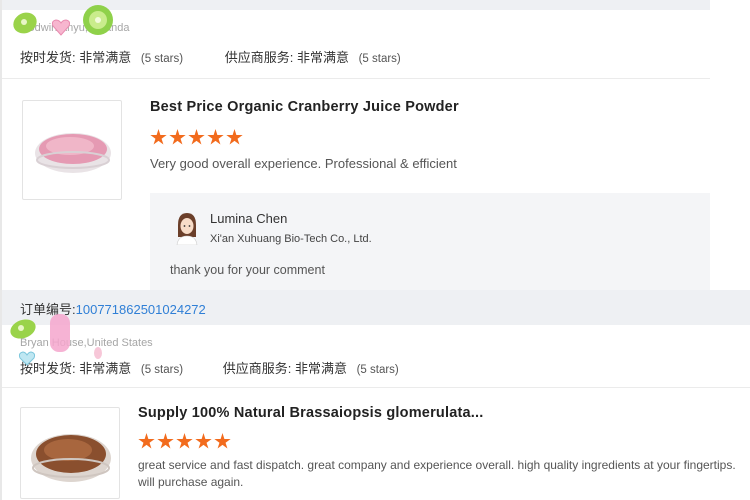 The height and width of the screenshot is (500, 750). I want to click on delivery-rating: 按时发货: 非常满意 (5 stars), so click(101, 56).